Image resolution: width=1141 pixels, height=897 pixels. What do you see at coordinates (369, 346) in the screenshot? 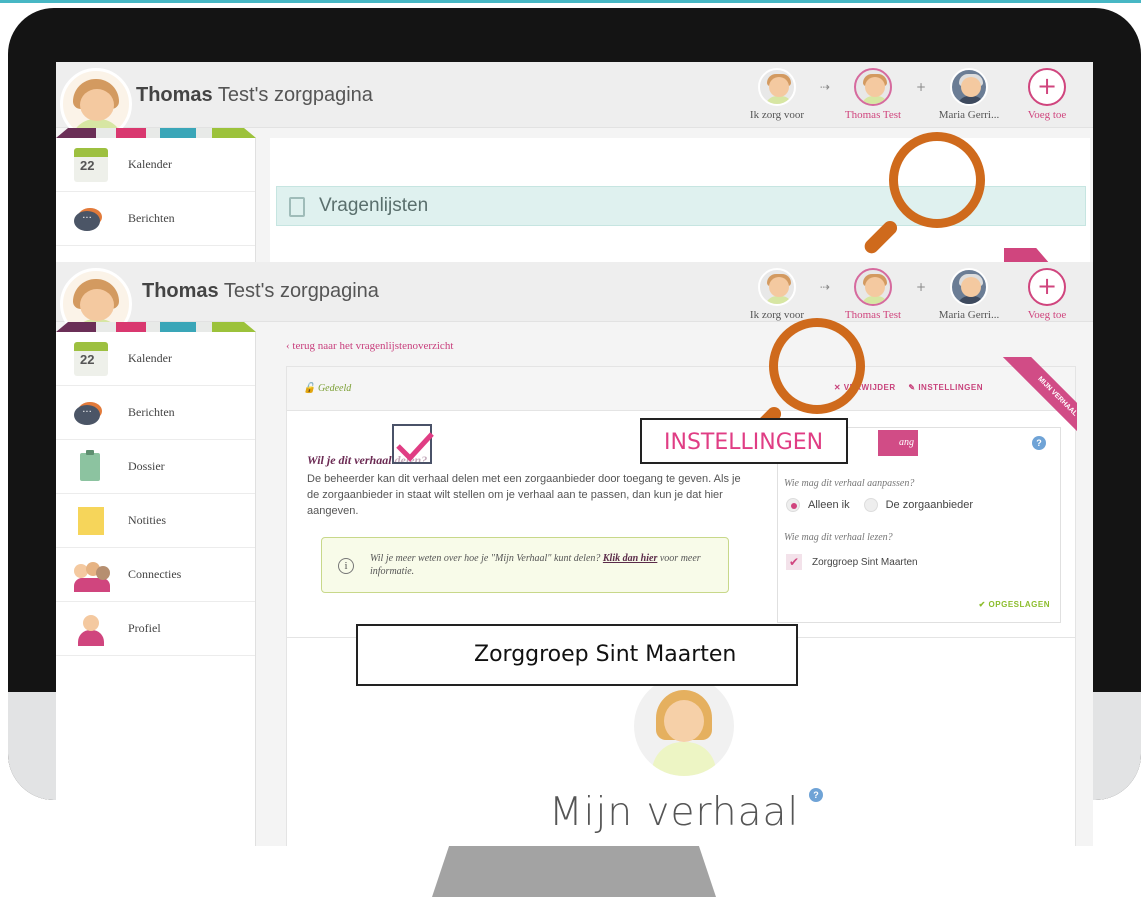
I see `back-link: ‹ terug naar het vragenlijstenoverzicht` at bounding box center [369, 346].